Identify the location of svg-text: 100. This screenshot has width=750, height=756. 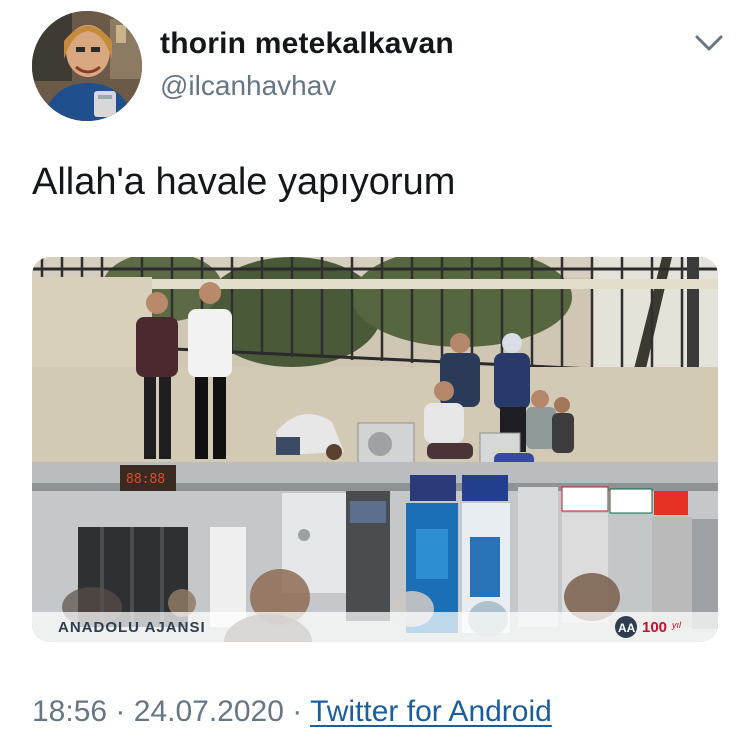
(654, 627).